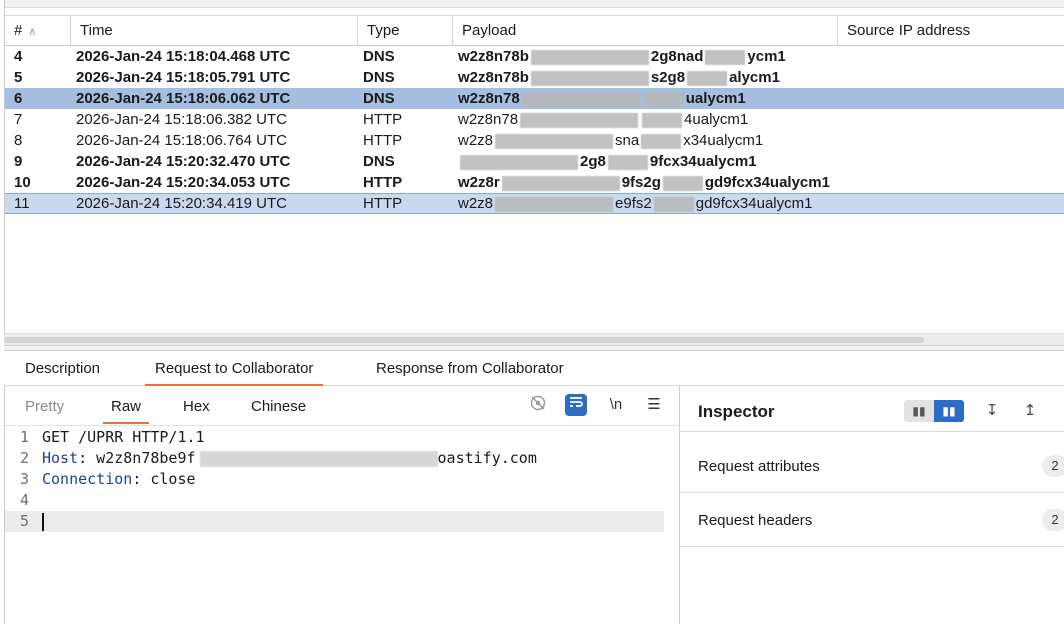 This screenshot has height=624, width=1064. What do you see at coordinates (96, 30) in the screenshot?
I see `column-time-label: Time` at bounding box center [96, 30].